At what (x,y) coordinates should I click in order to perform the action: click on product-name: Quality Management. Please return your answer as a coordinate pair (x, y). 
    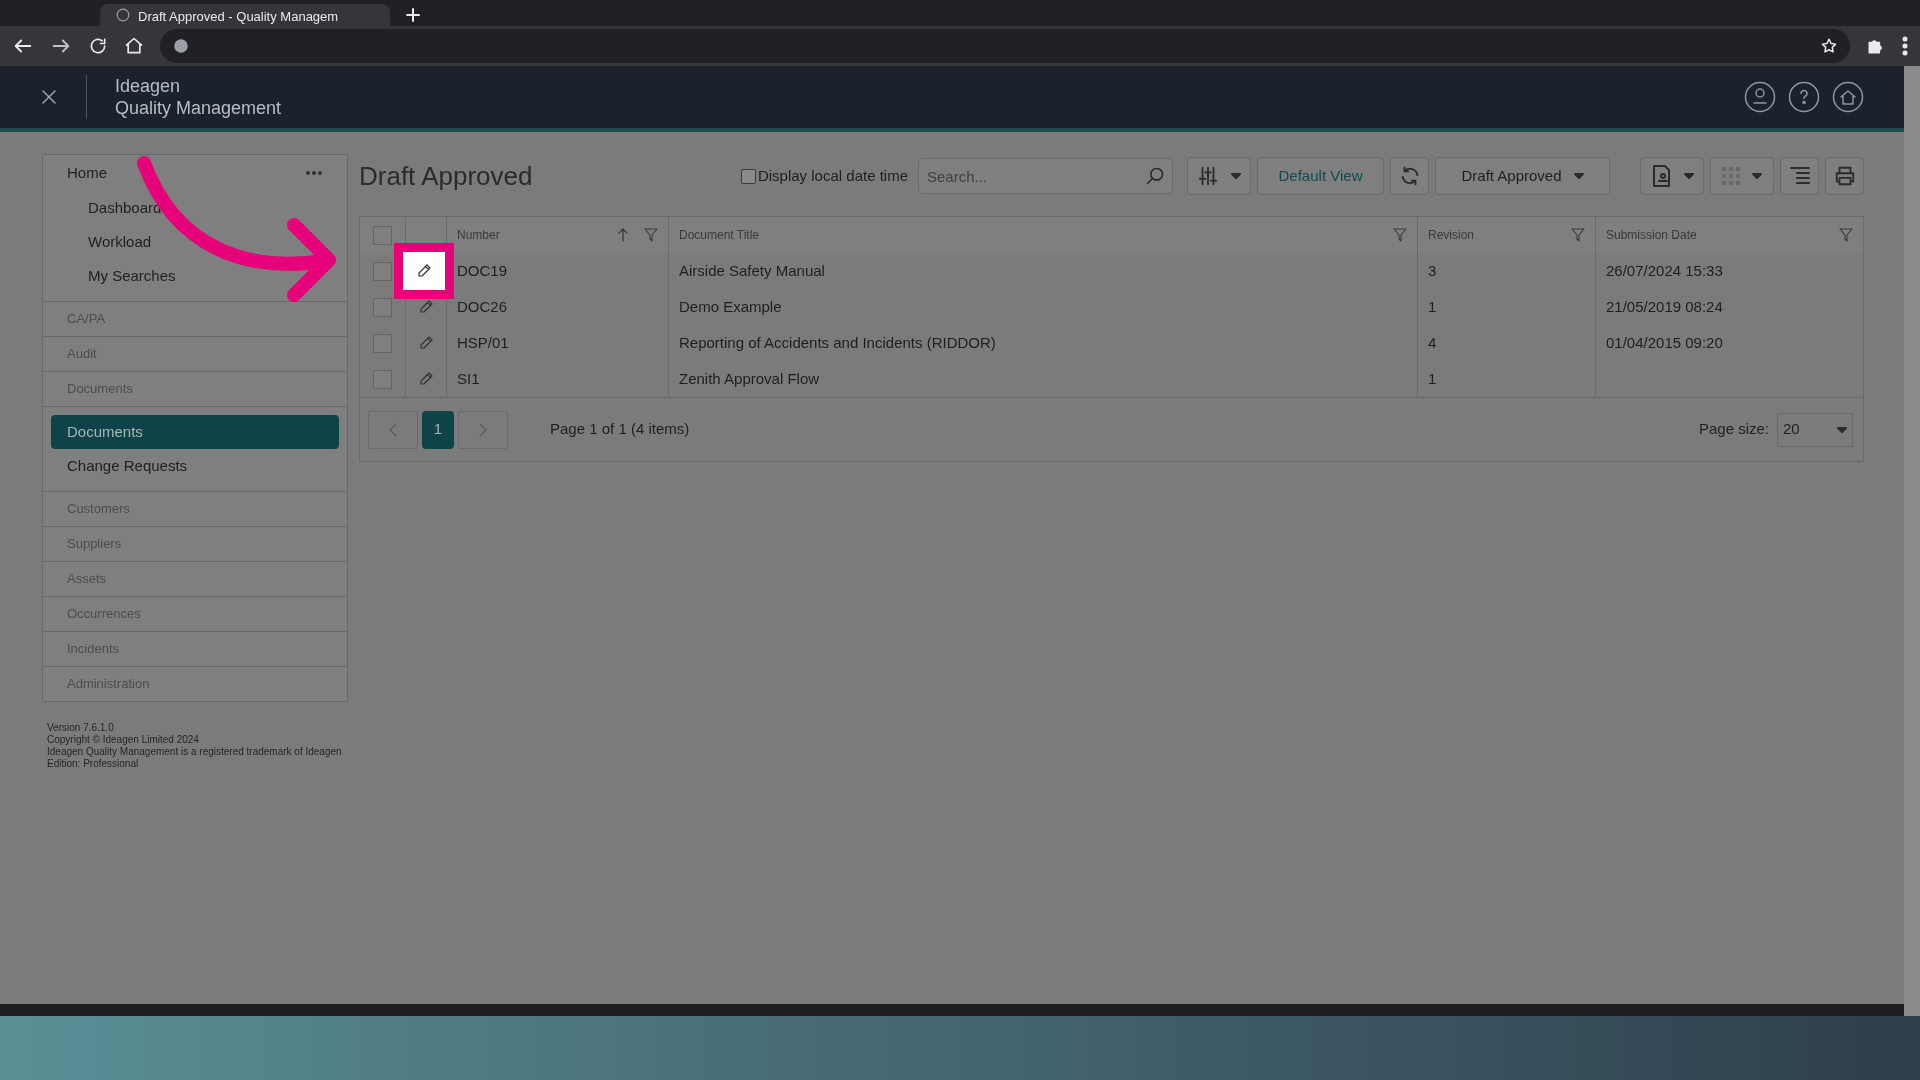
    Looking at the image, I should click on (198, 108).